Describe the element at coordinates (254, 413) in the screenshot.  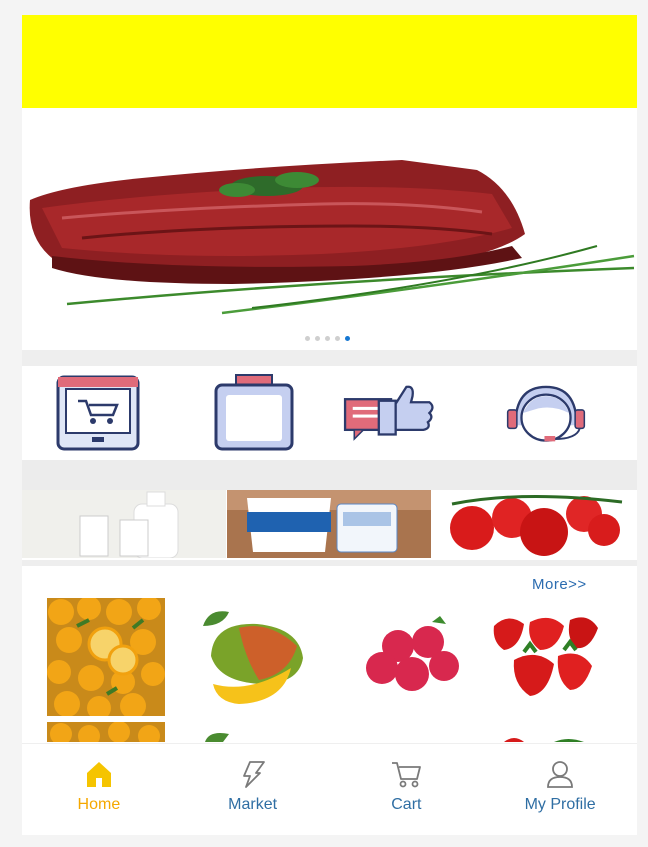
I see `jar-icon` at that location.